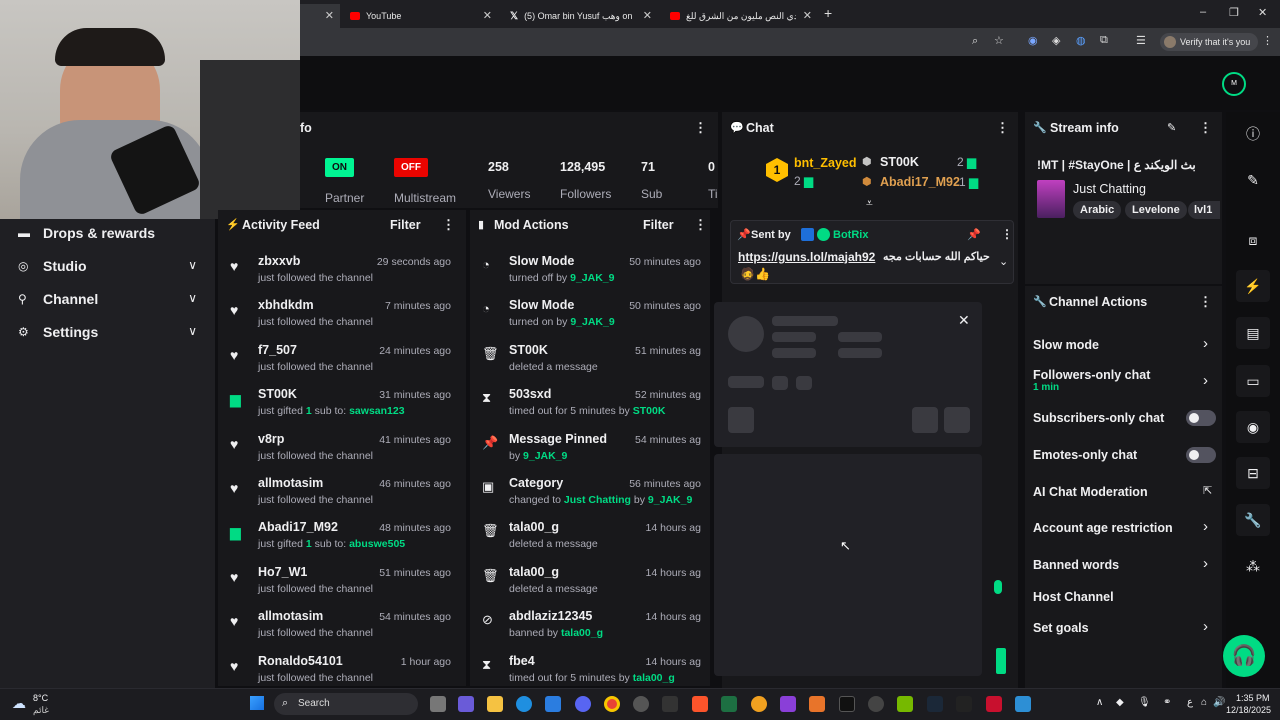  What do you see at coordinates (550, 616) in the screenshot?
I see `mod-action-title: abdlaziz12345` at bounding box center [550, 616].